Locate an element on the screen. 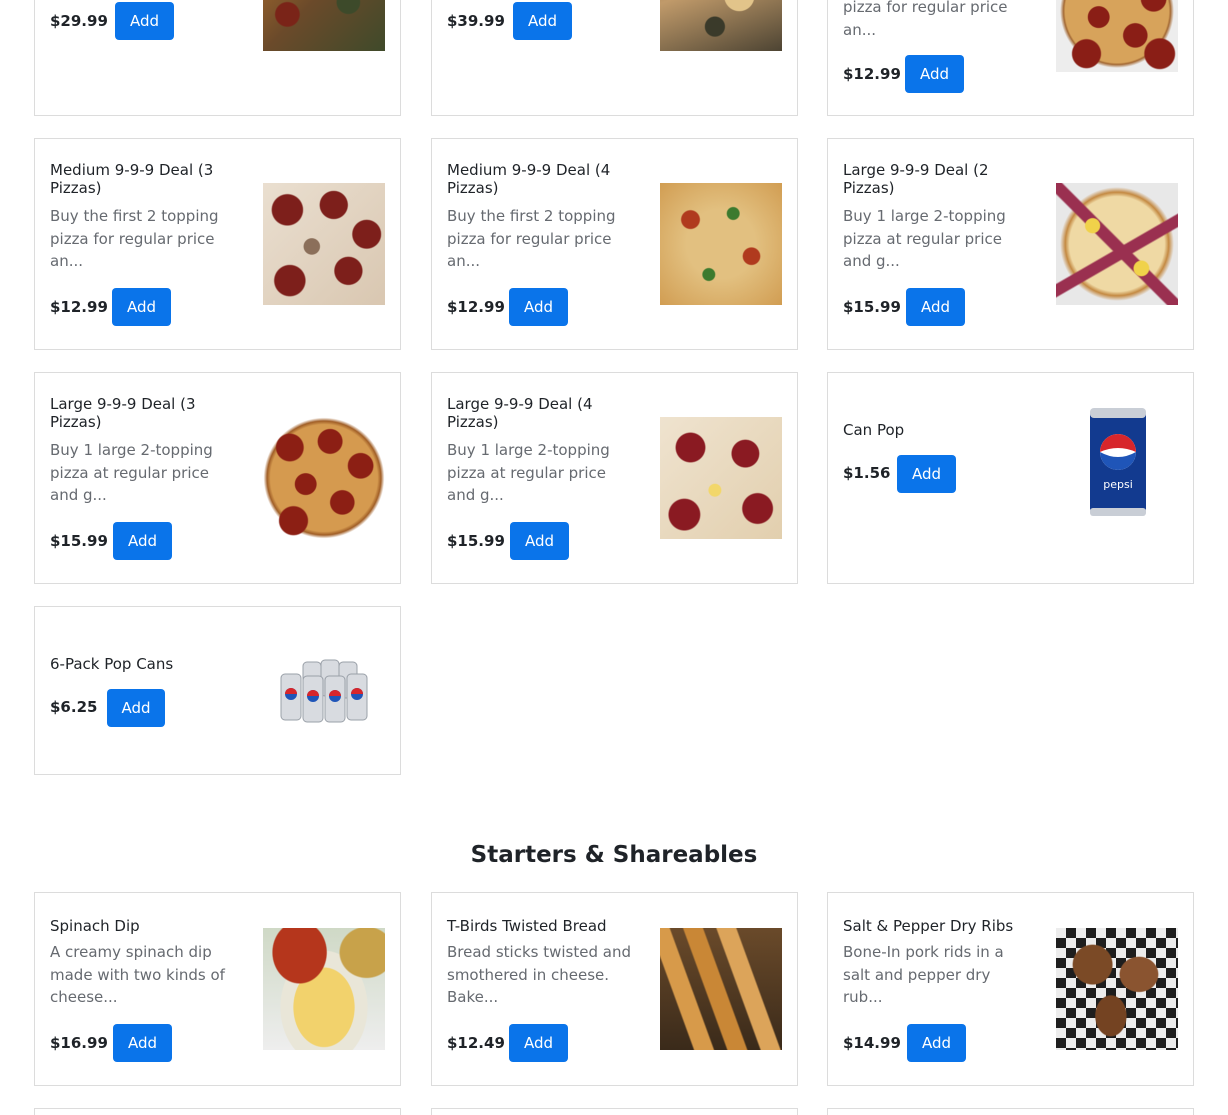 This screenshot has width=1228, height=1115. section-title: Starters & Shareables is located at coordinates (614, 855).